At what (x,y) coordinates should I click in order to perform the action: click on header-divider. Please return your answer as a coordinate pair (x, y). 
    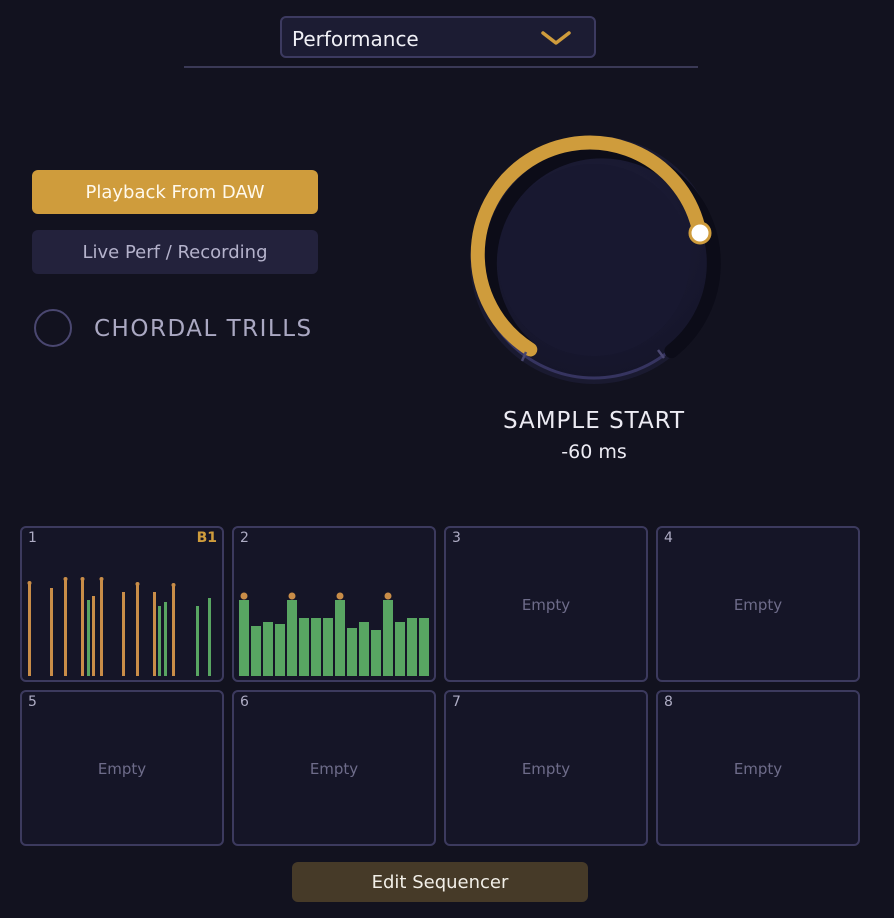
    Looking at the image, I should click on (441, 67).